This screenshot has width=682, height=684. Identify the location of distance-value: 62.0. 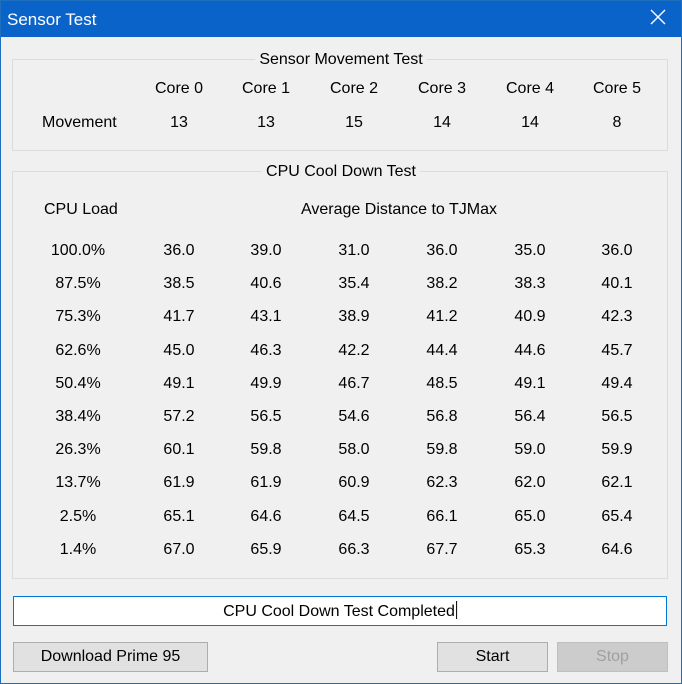
(530, 483).